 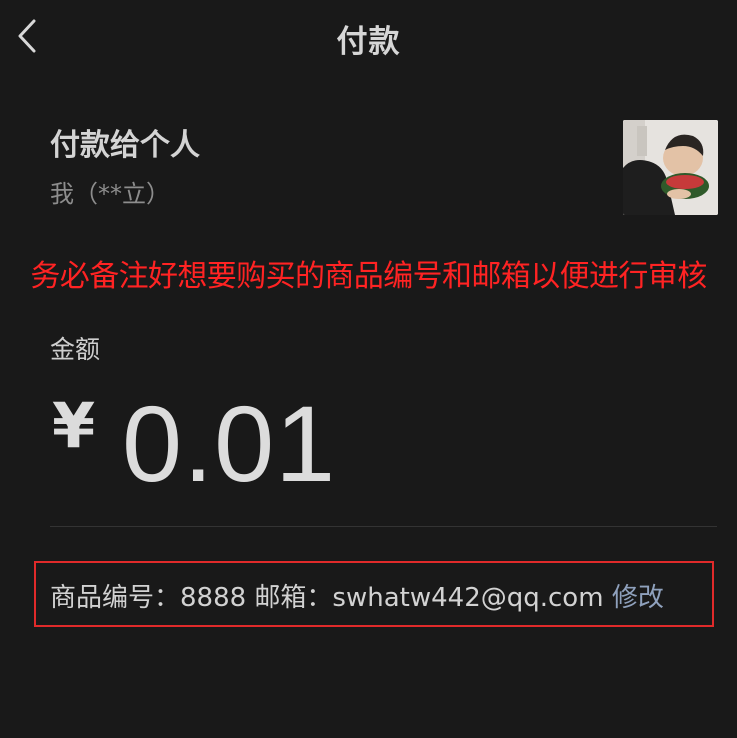 I want to click on profile-photo, so click(x=670, y=167).